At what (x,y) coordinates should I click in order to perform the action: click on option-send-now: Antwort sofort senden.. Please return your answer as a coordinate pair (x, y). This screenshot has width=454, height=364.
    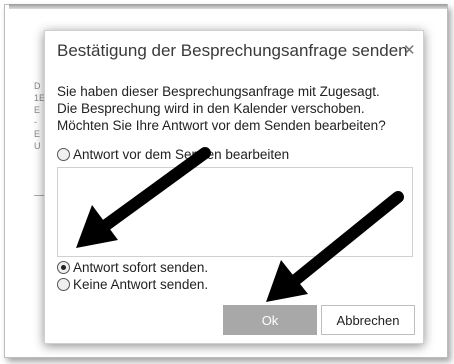
    Looking at the image, I should click on (132, 267).